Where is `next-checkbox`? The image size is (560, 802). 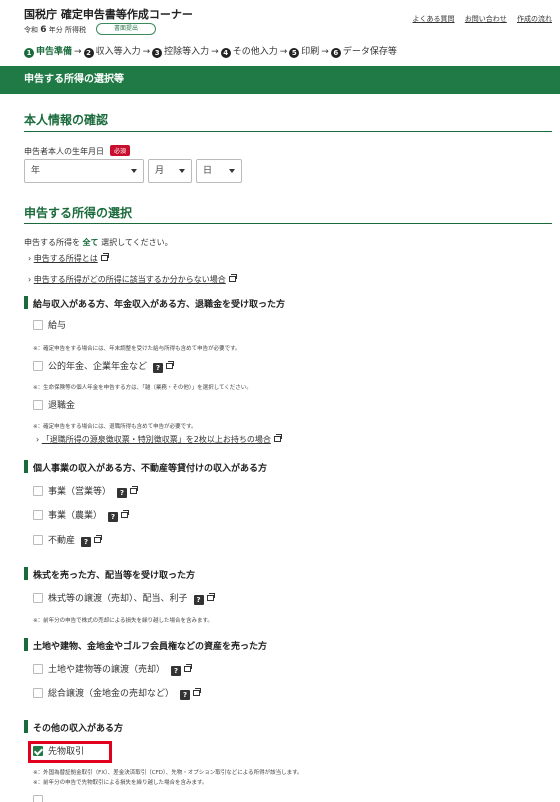
next-checkbox is located at coordinates (40, 798).